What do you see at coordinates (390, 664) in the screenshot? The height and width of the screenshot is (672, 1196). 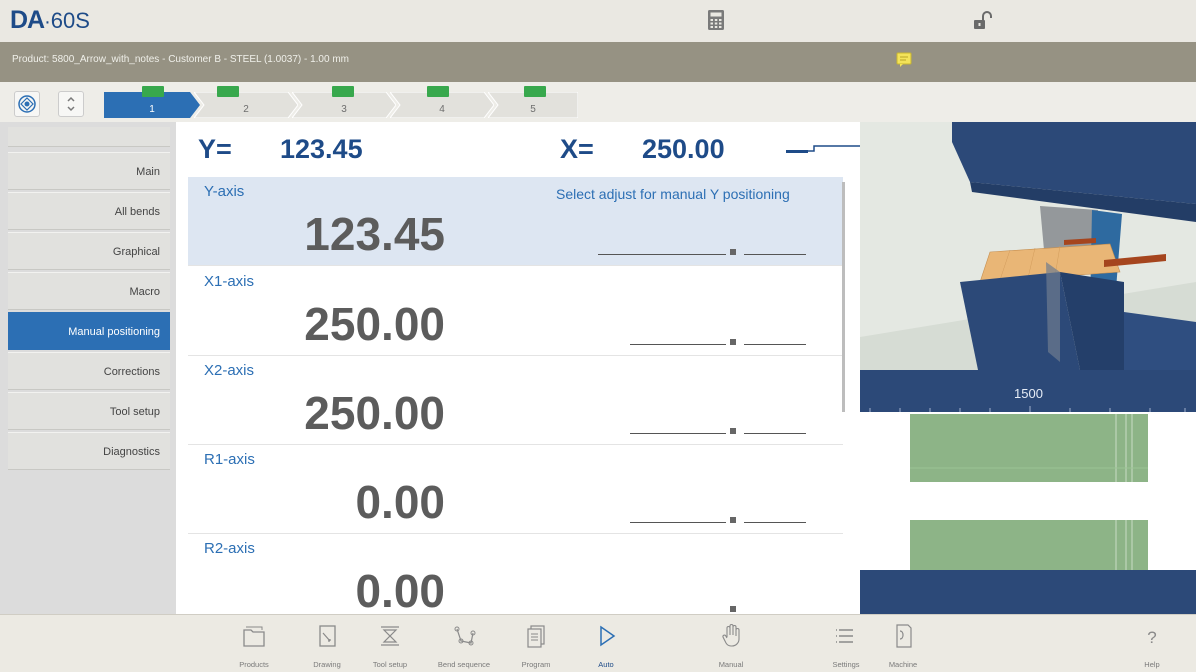 I see `nav-label: Tool setup` at bounding box center [390, 664].